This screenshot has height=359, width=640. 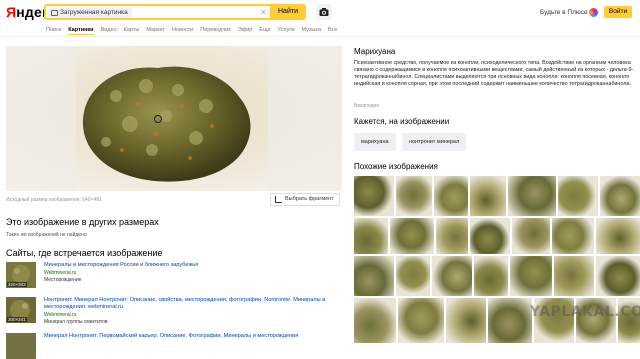 I want to click on plus-icon, so click(x=593, y=12).